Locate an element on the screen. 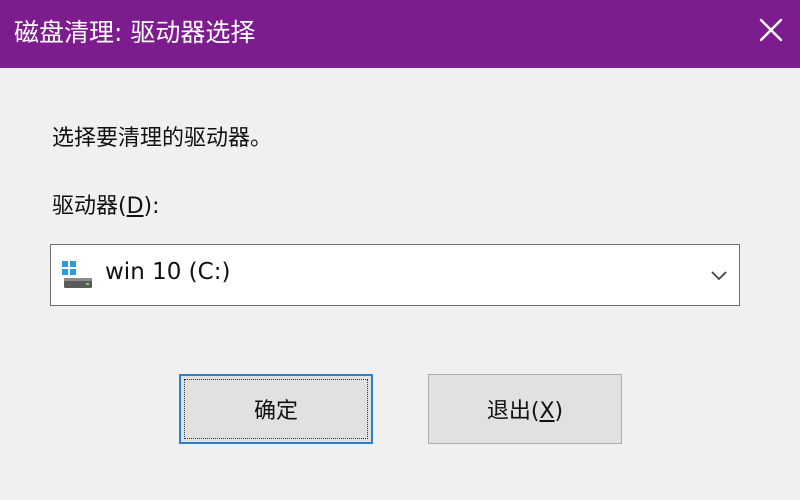 This screenshot has height=500, width=800. windows-drive-icon is located at coordinates (77, 274).